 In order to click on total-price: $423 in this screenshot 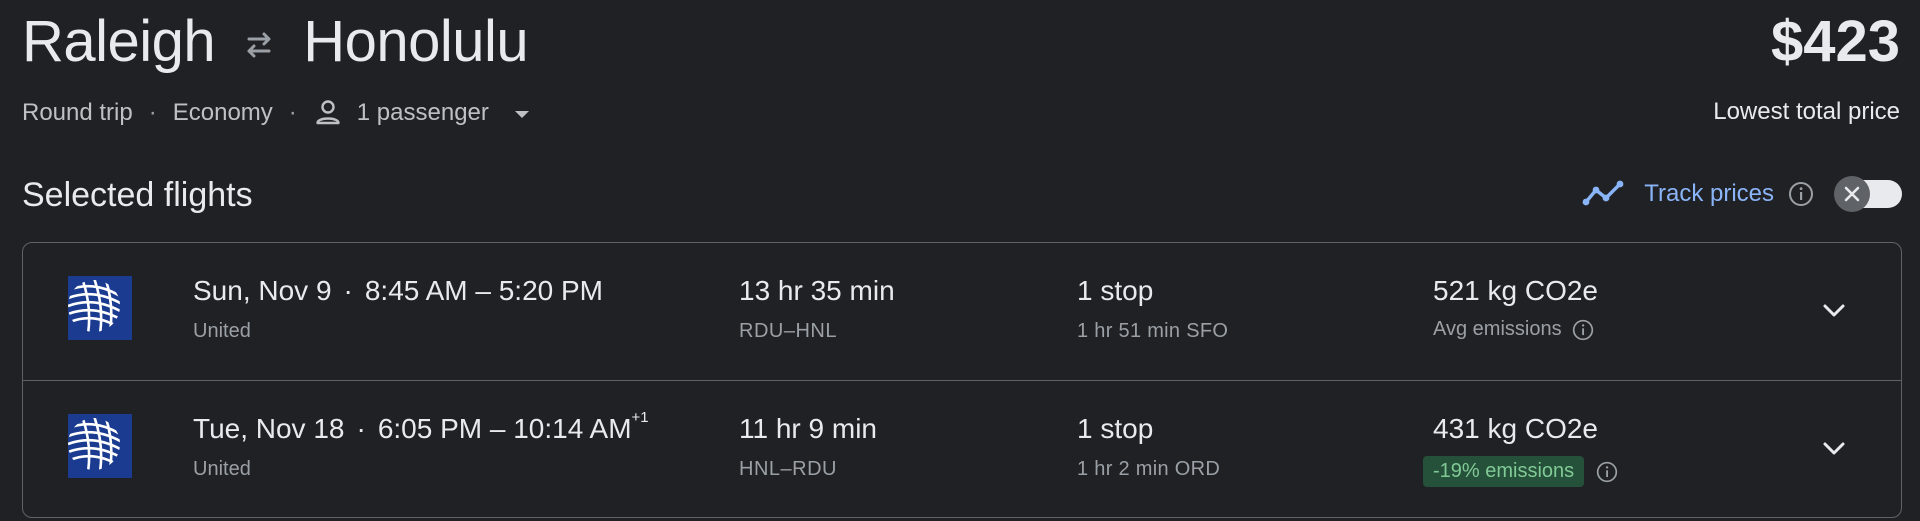, I will do `click(1835, 41)`.